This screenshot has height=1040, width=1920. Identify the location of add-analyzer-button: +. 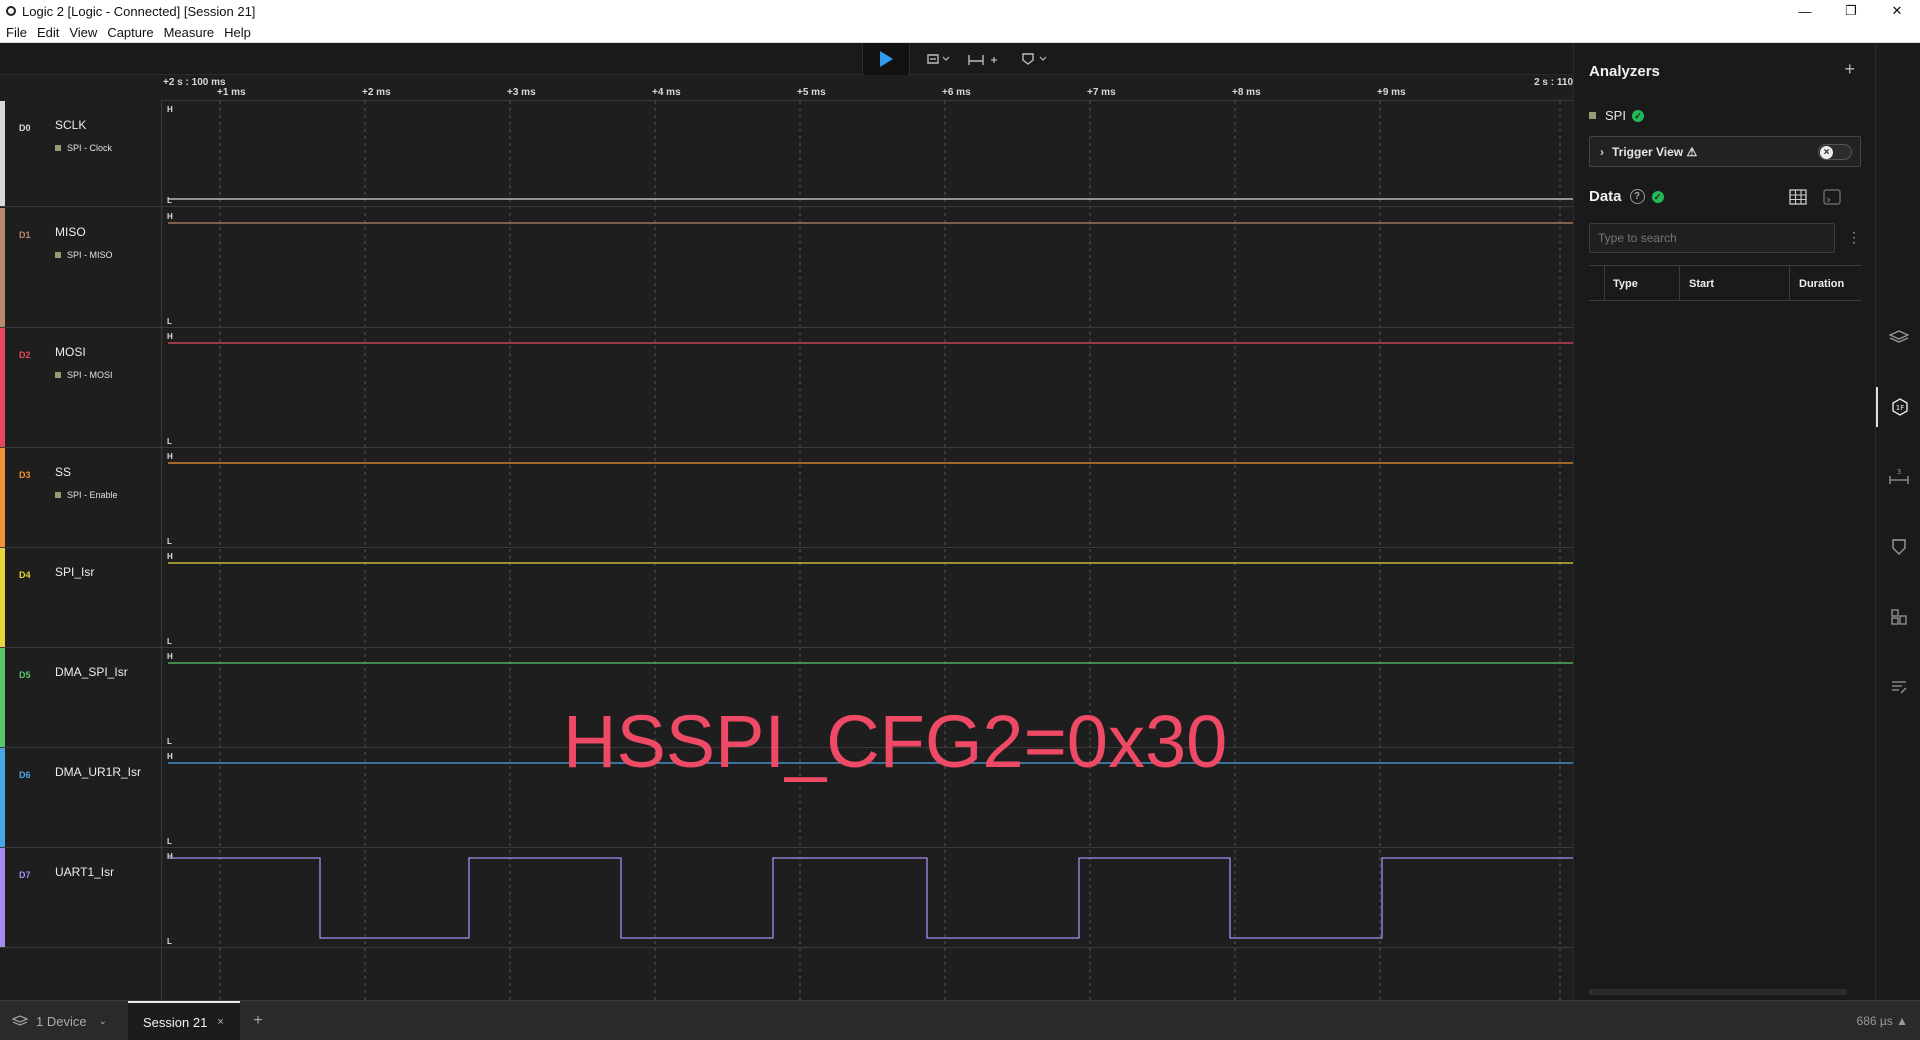
(1849, 69).